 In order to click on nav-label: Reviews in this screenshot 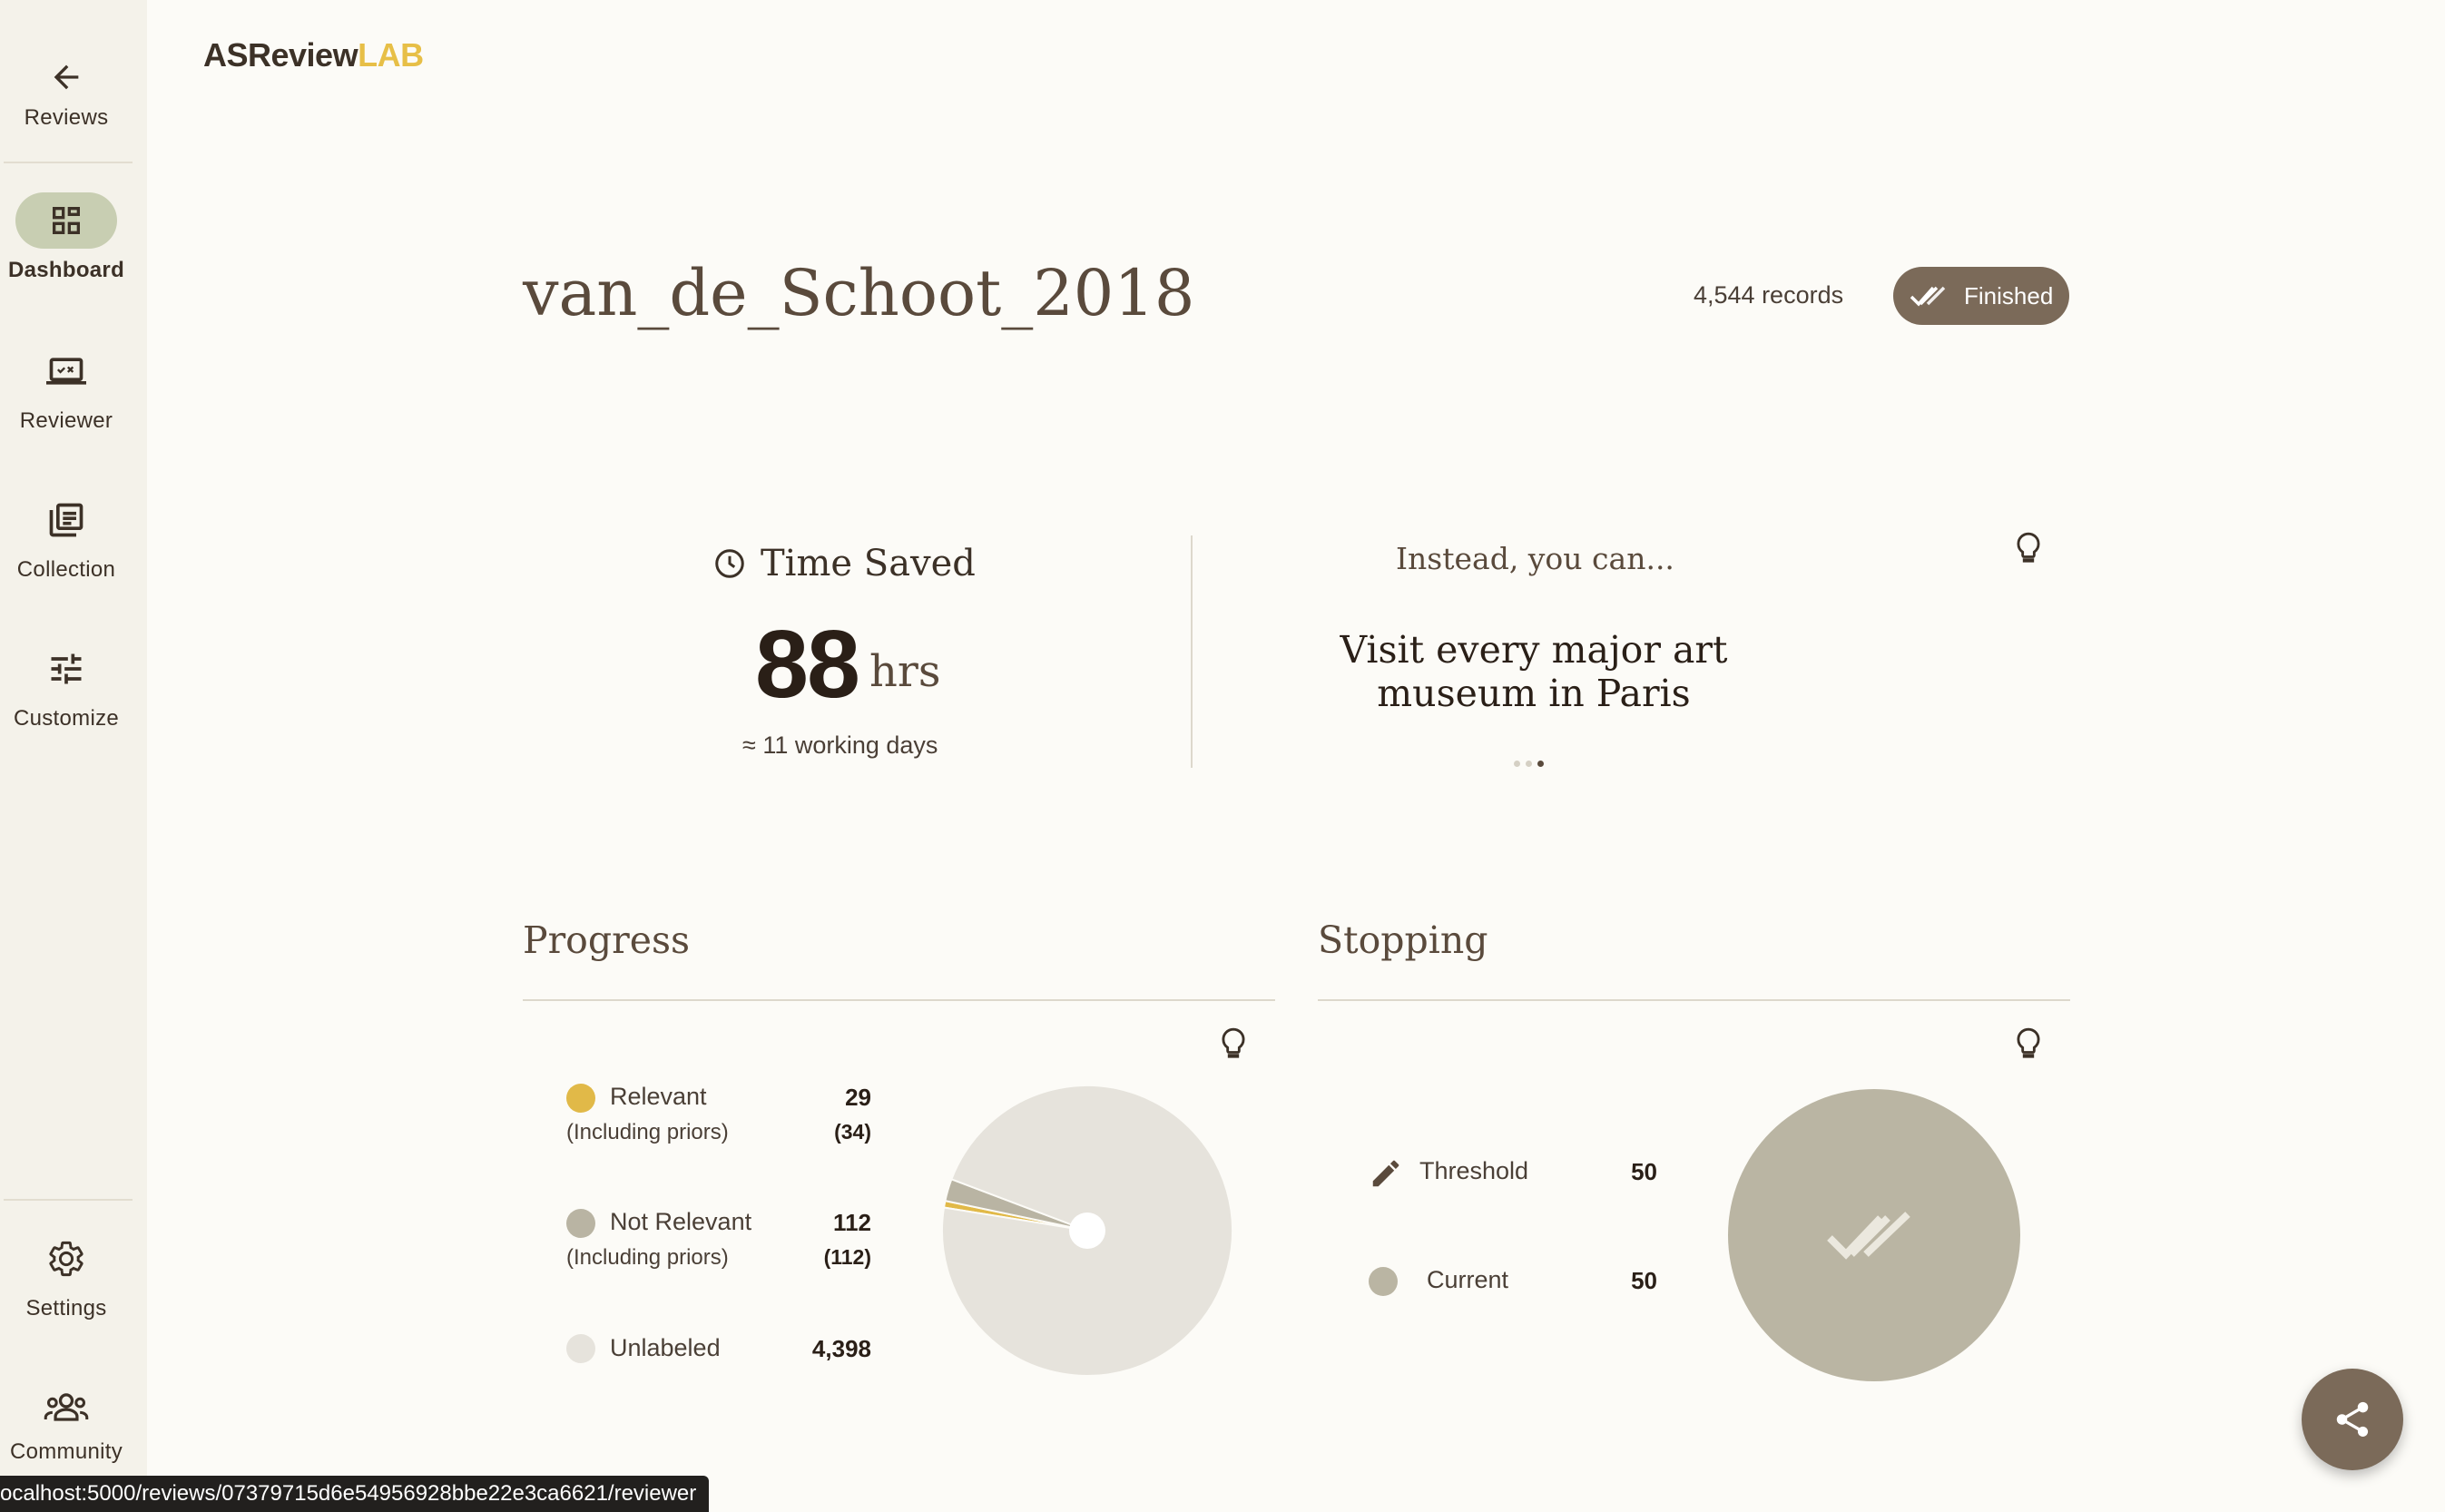, I will do `click(67, 117)`.